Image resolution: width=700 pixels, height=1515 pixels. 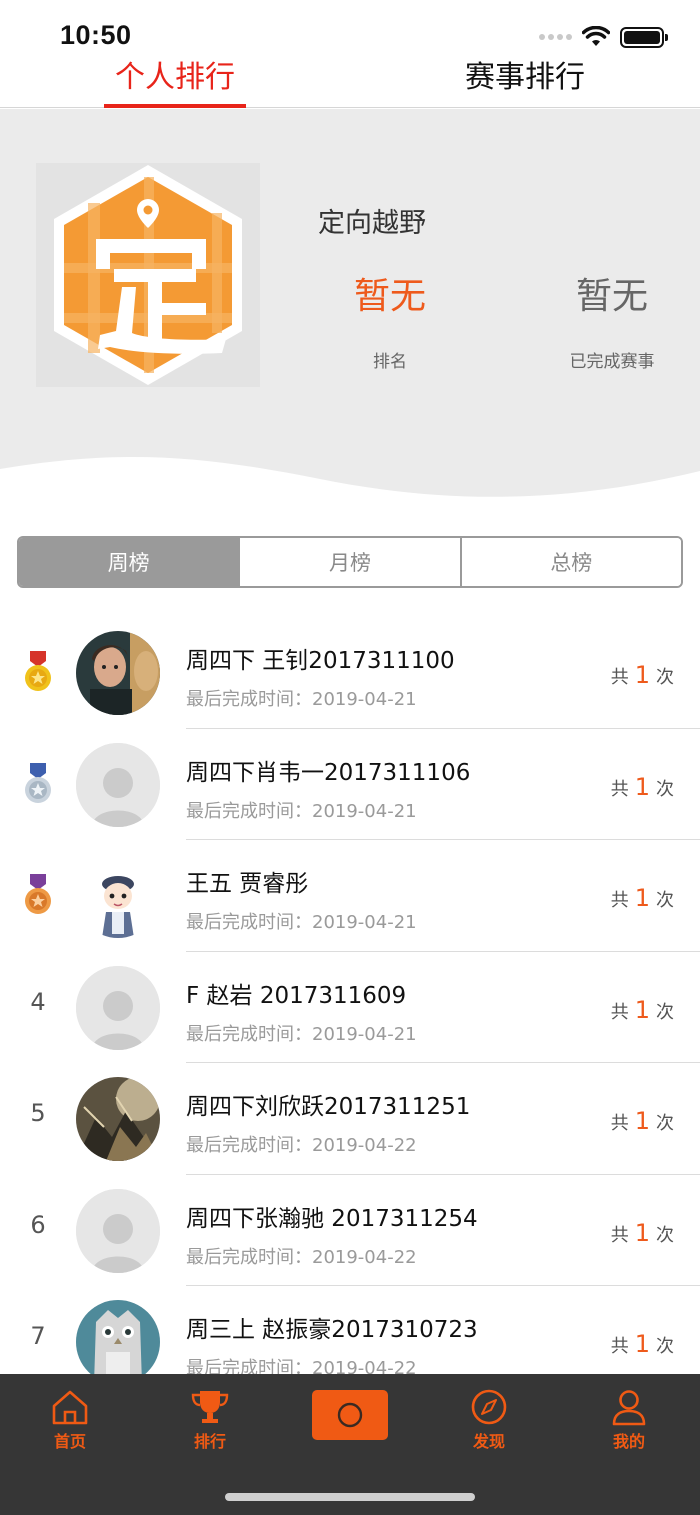 I want to click on nav-discover: 发现, so click(x=489, y=1420).